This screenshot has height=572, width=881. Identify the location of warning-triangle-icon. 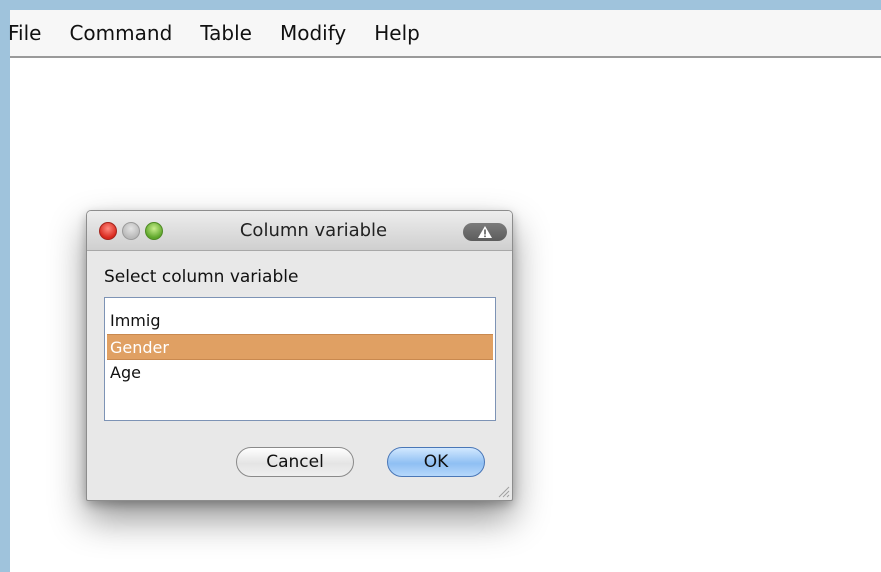
(485, 232).